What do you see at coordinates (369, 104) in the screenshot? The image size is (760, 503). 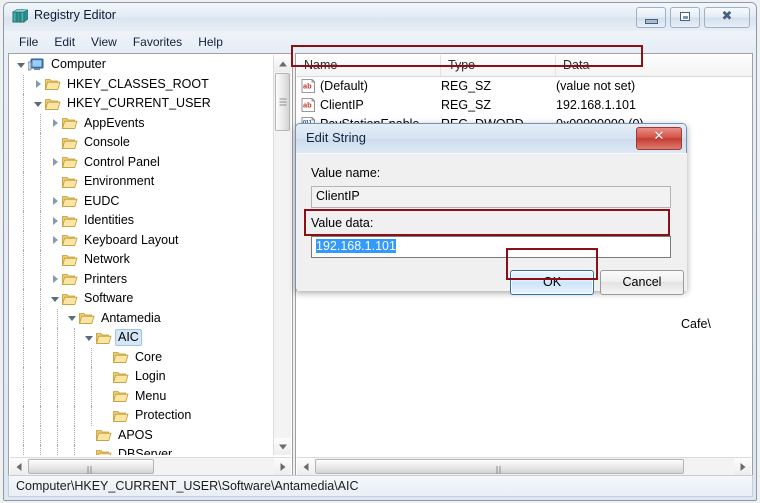 I see `value-name-cell: ab ClientIP` at bounding box center [369, 104].